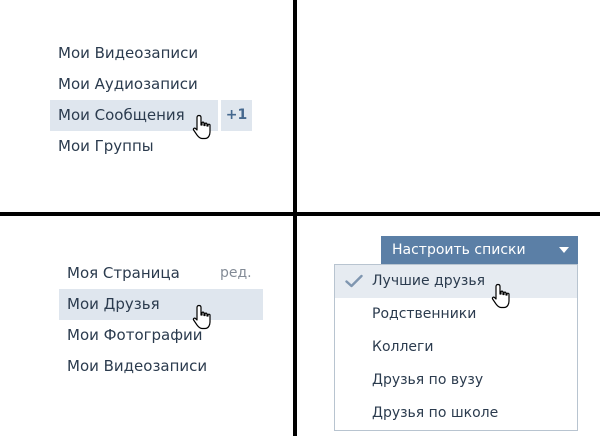 The width and height of the screenshot is (600, 436). I want to click on dropdown-item-label: Друзья по вузу, so click(428, 380).